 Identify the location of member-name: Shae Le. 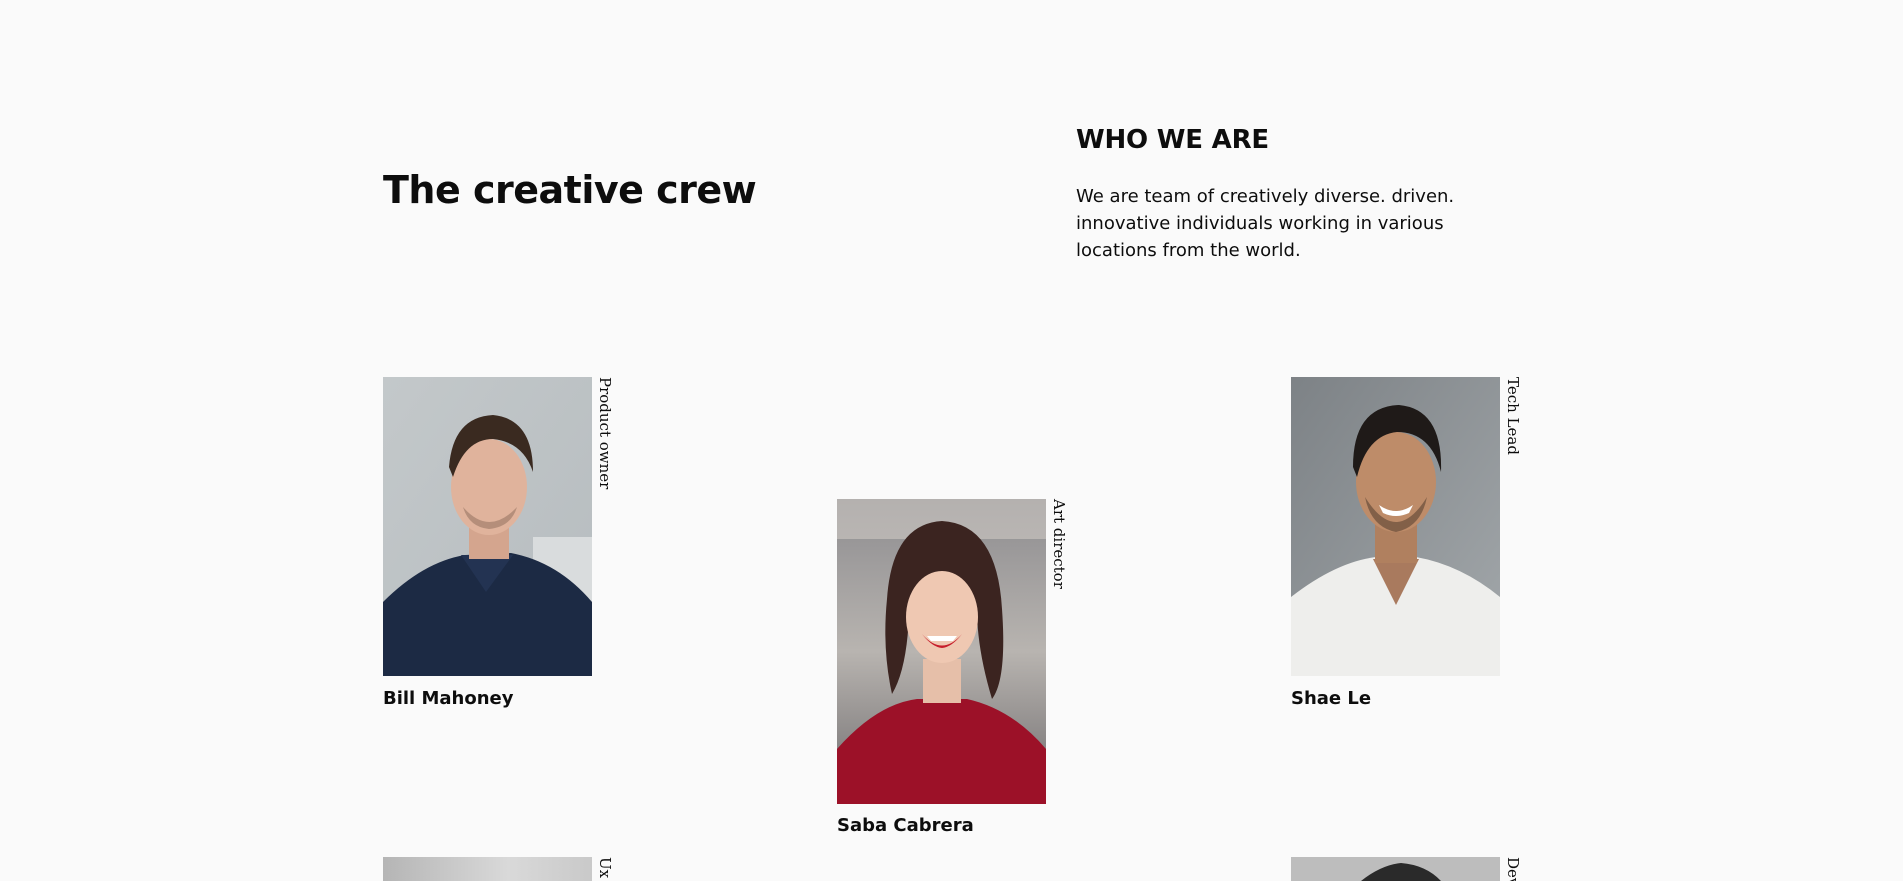
(1331, 698).